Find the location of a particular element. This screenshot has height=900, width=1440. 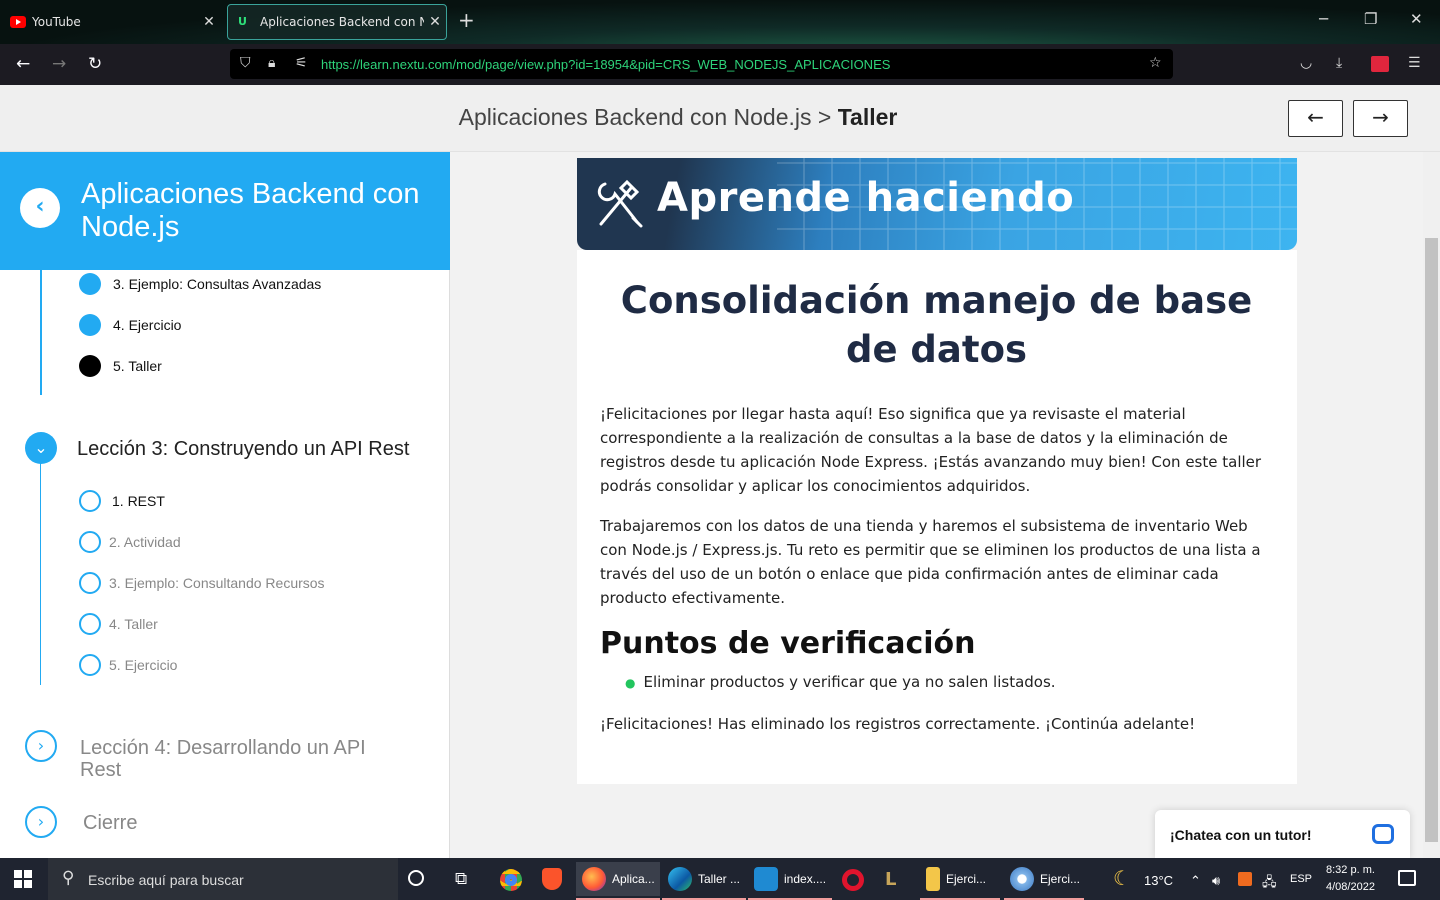

sidebar-item-actividad: 2. Actividad is located at coordinates (145, 542).